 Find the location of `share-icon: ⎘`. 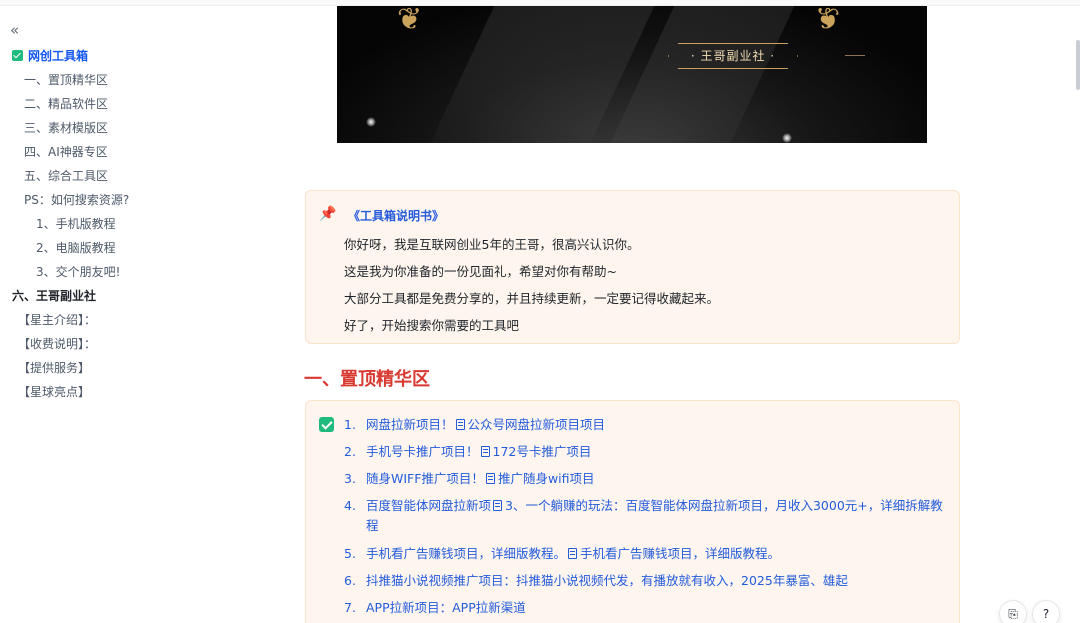

share-icon: ⎘ is located at coordinates (1013, 614).